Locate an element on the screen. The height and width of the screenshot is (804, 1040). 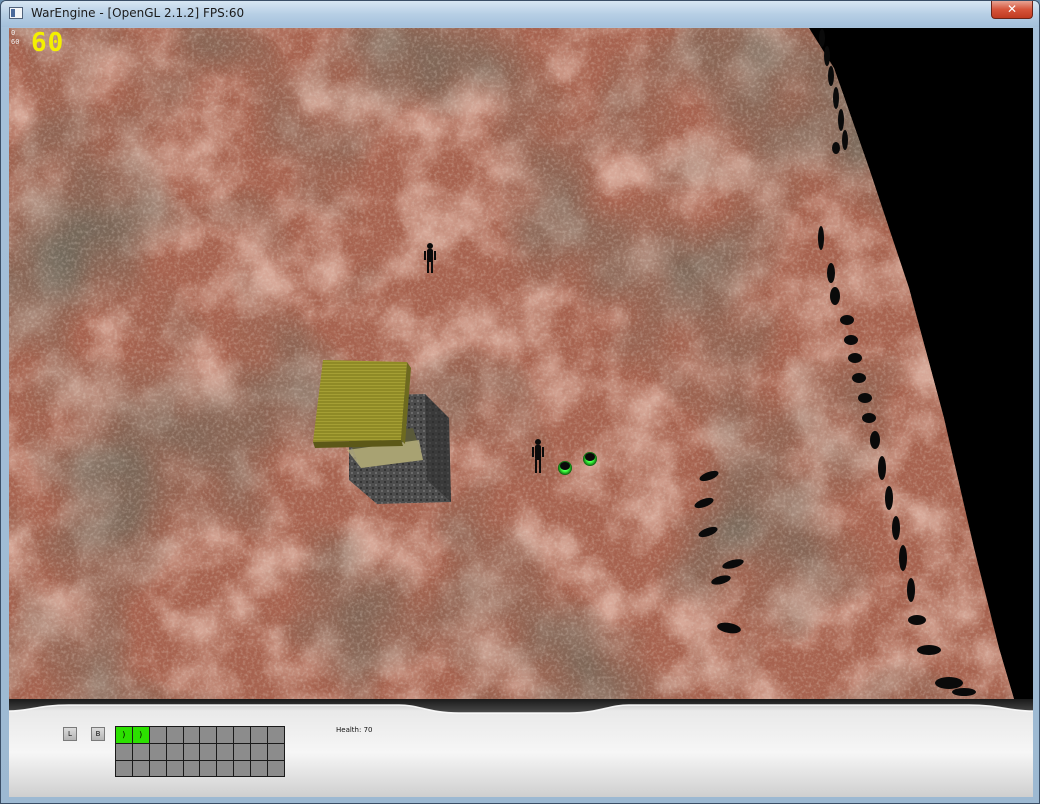
debug-line-2: 60 is located at coordinates (15, 42).